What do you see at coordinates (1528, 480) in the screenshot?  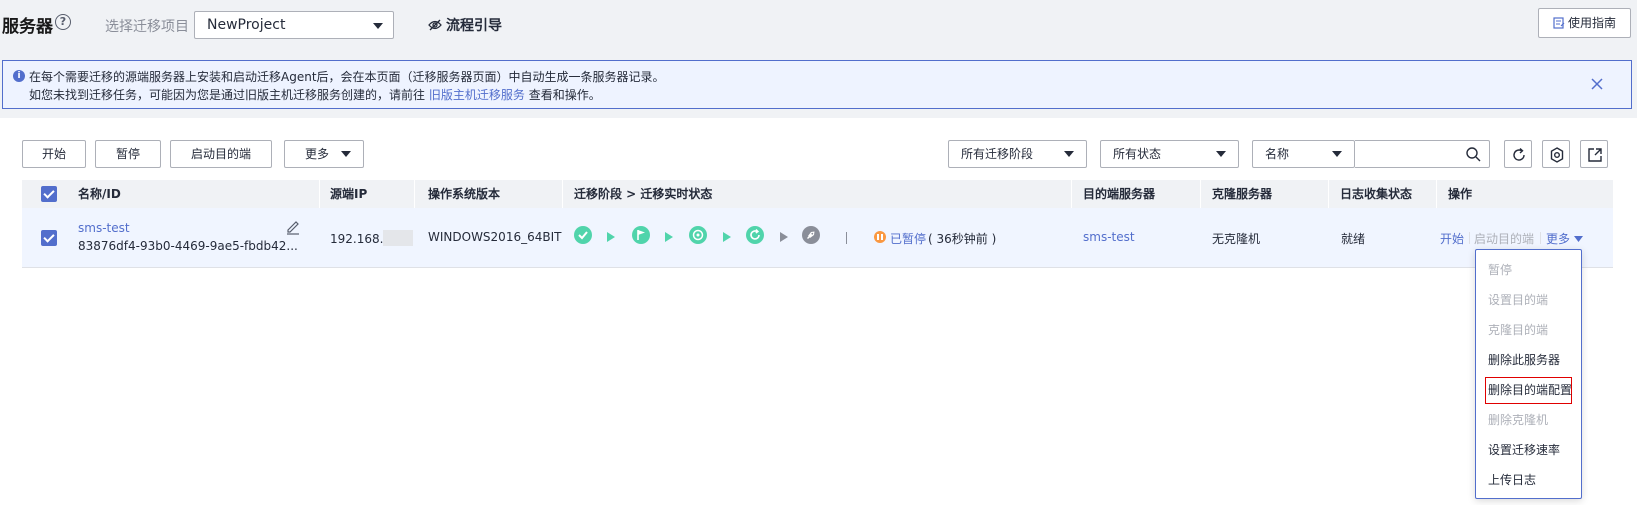 I see `menu-item-upload-log: 上传日志` at bounding box center [1528, 480].